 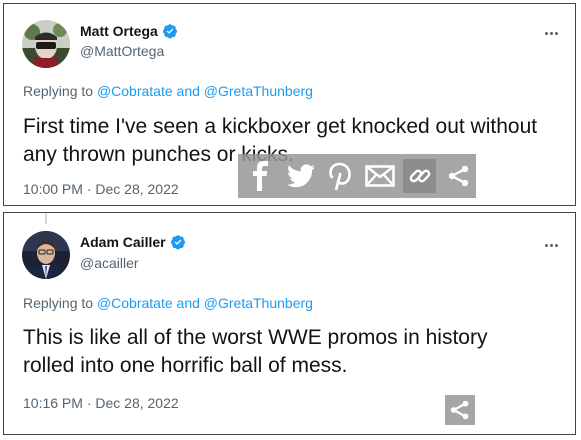 What do you see at coordinates (380, 176) in the screenshot?
I see `email-icon` at bounding box center [380, 176].